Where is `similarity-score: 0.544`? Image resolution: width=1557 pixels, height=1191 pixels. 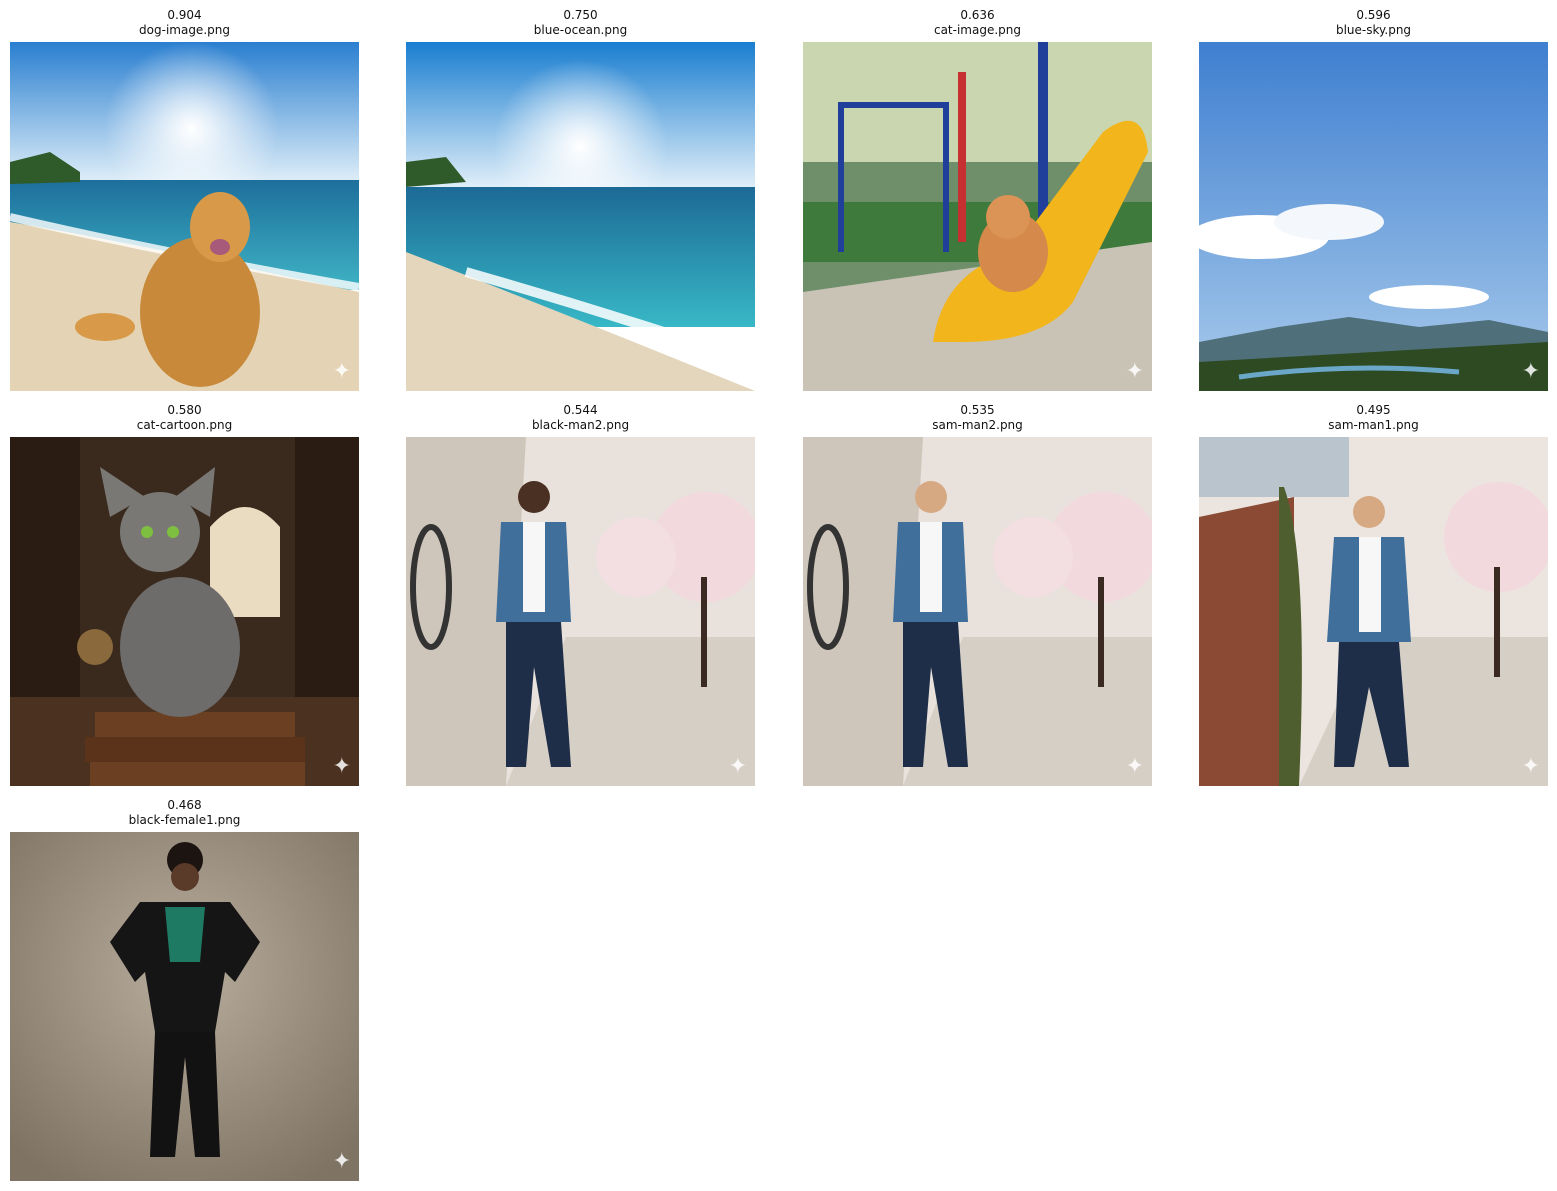 similarity-score: 0.544 is located at coordinates (580, 410).